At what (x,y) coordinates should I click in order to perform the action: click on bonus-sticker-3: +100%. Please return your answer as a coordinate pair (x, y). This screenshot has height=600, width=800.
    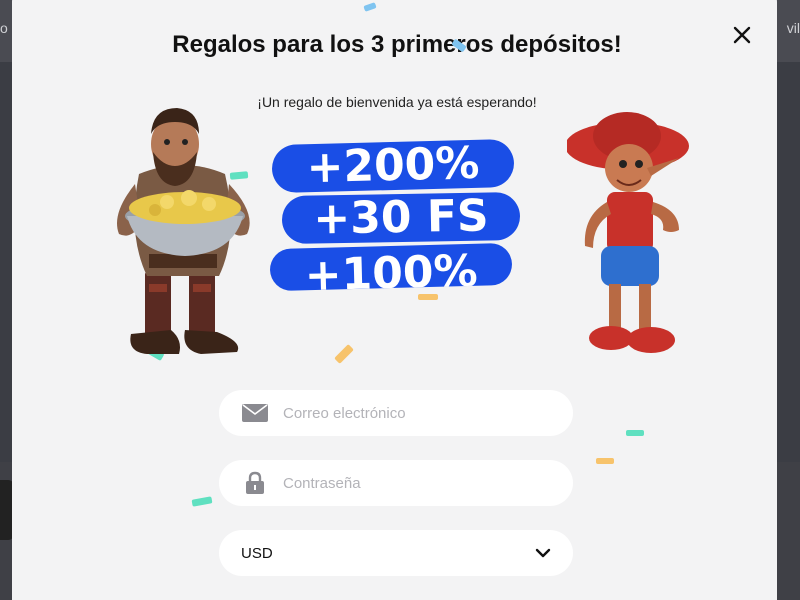
    Looking at the image, I should click on (391, 267).